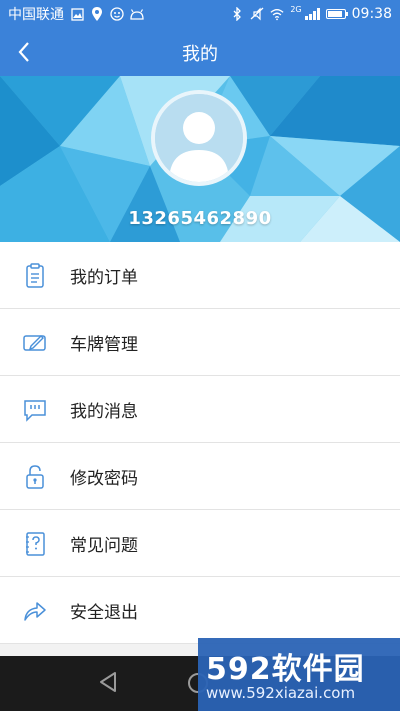  I want to click on phone-number: 13265462890, so click(200, 218).